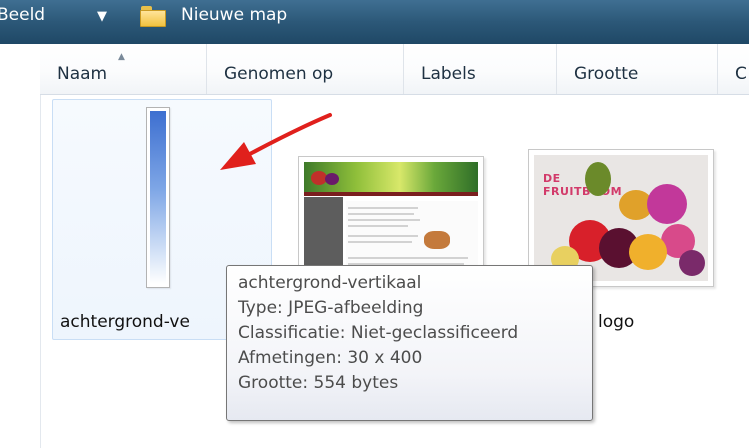  What do you see at coordinates (480, 69) in the screenshot?
I see `column-header-labels: Labels` at bounding box center [480, 69].